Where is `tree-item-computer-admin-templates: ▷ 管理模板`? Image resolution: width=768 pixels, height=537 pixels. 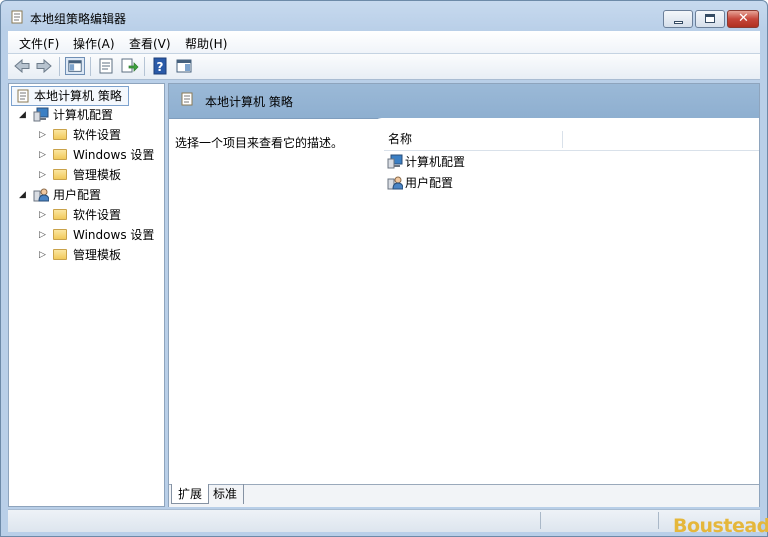 tree-item-computer-admin-templates: ▷ 管理模板 is located at coordinates (86, 175).